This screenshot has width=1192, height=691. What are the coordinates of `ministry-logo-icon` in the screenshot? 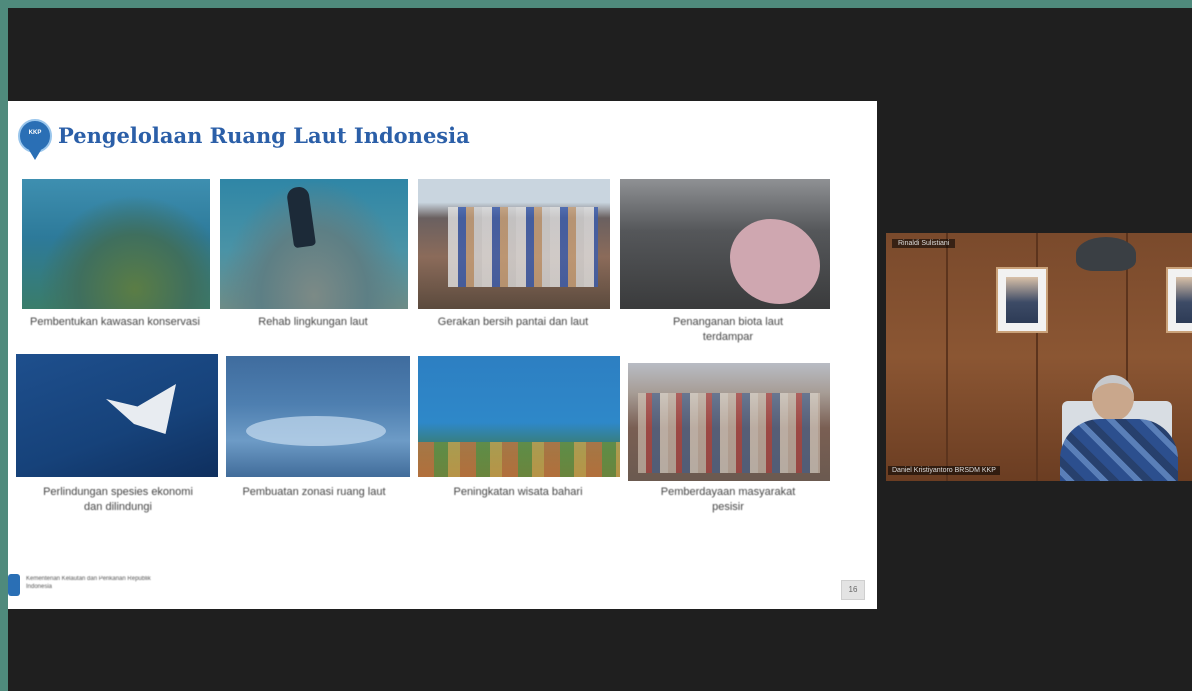 It's located at (14, 585).